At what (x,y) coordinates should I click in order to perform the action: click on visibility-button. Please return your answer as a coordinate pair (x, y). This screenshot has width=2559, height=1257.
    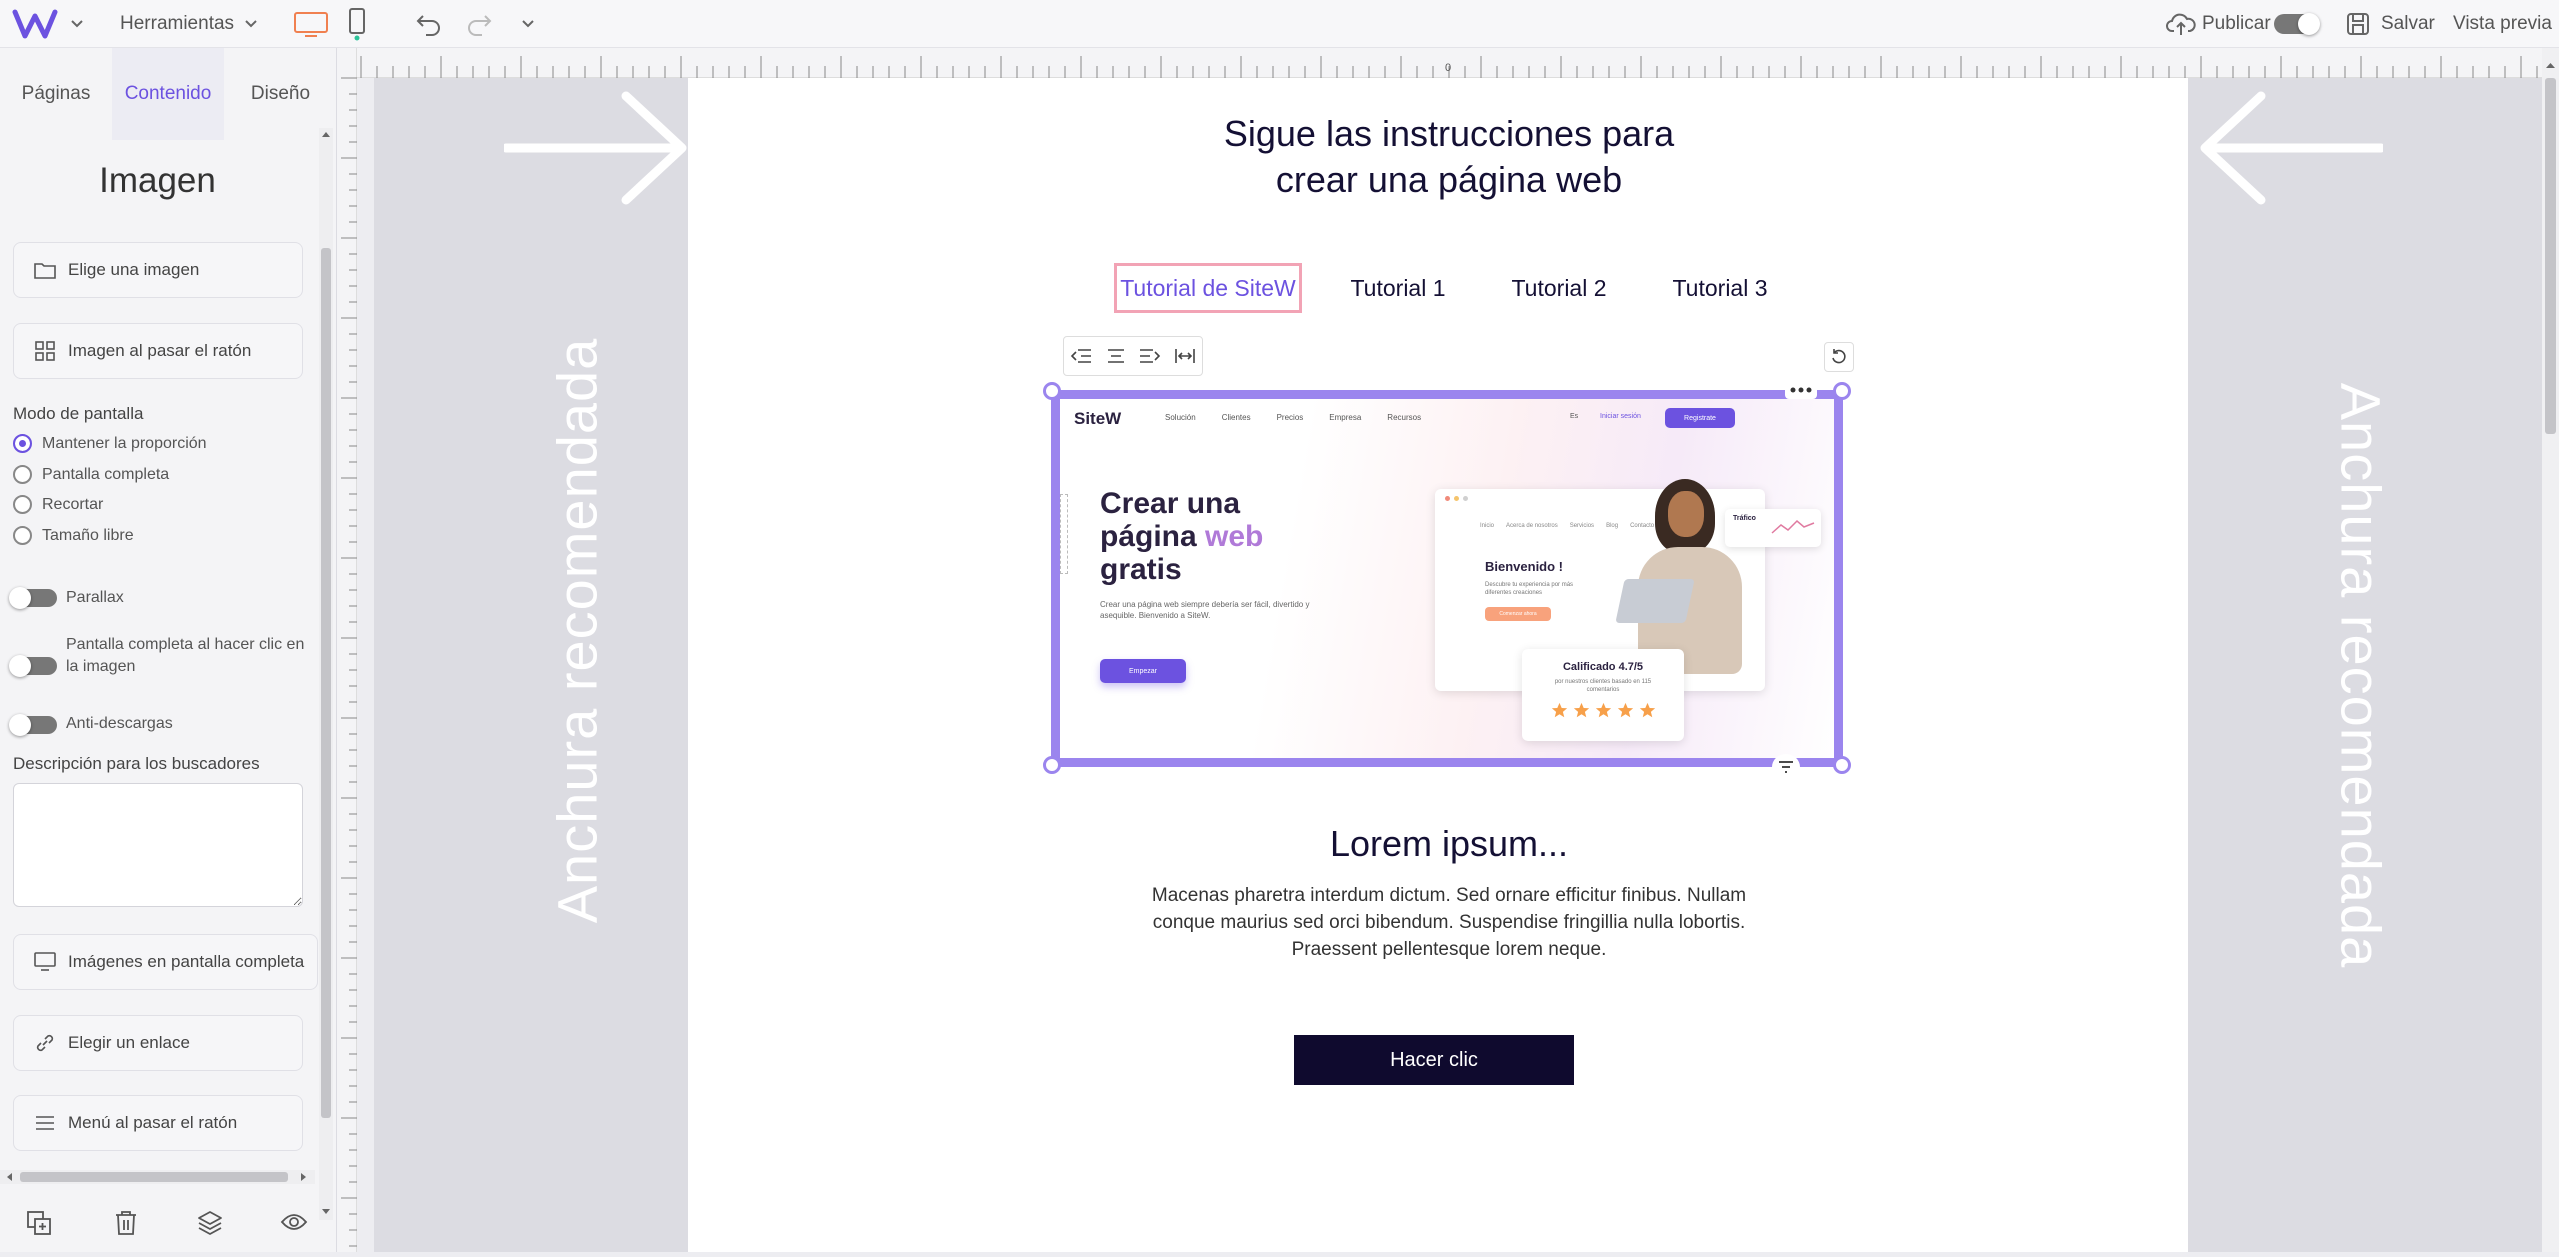
    Looking at the image, I should click on (294, 1224).